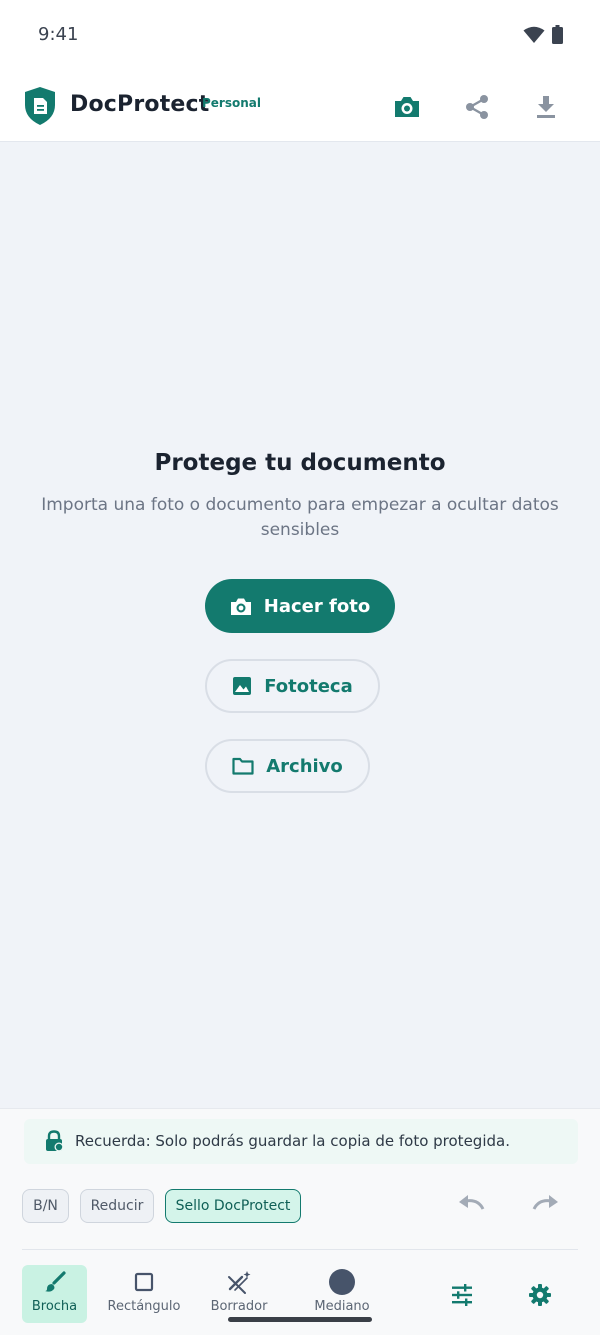  Describe the element at coordinates (45, 1206) in the screenshot. I see `bw-filter-chip: B/N` at that location.